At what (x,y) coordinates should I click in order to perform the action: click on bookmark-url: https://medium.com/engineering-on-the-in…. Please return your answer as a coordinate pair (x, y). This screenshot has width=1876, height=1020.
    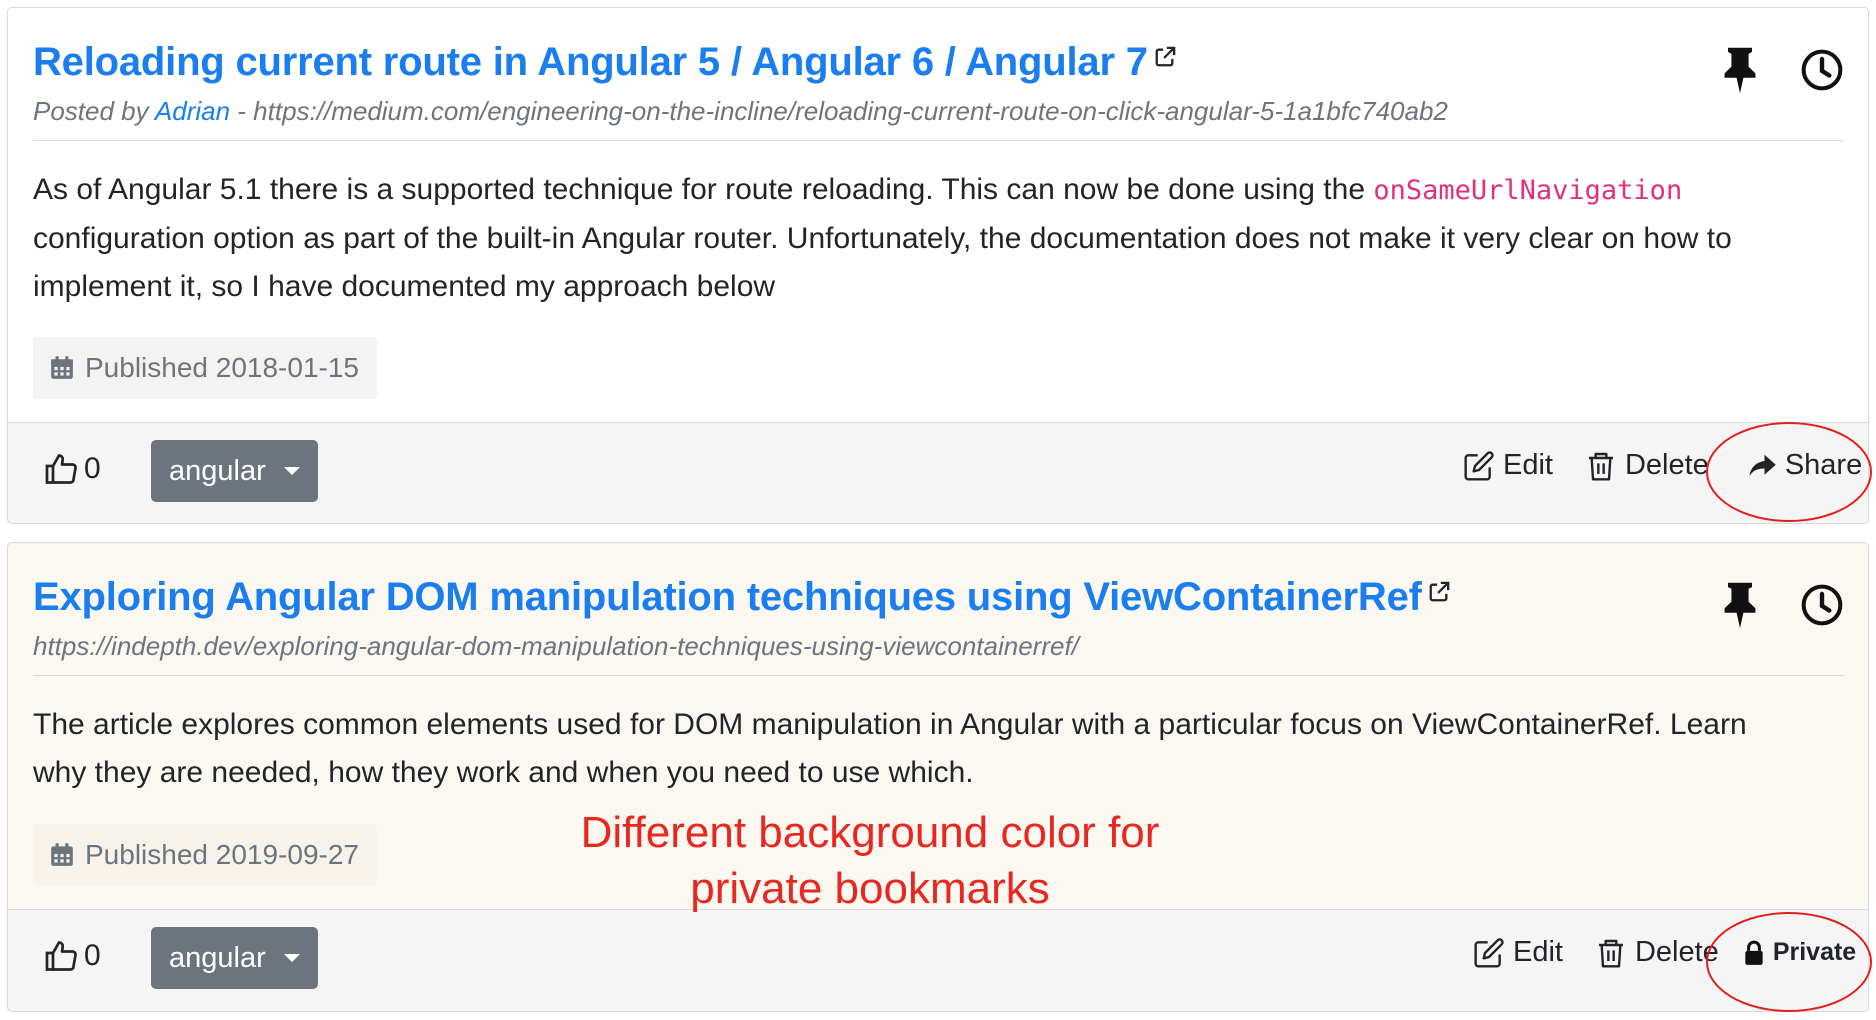
    Looking at the image, I should click on (850, 111).